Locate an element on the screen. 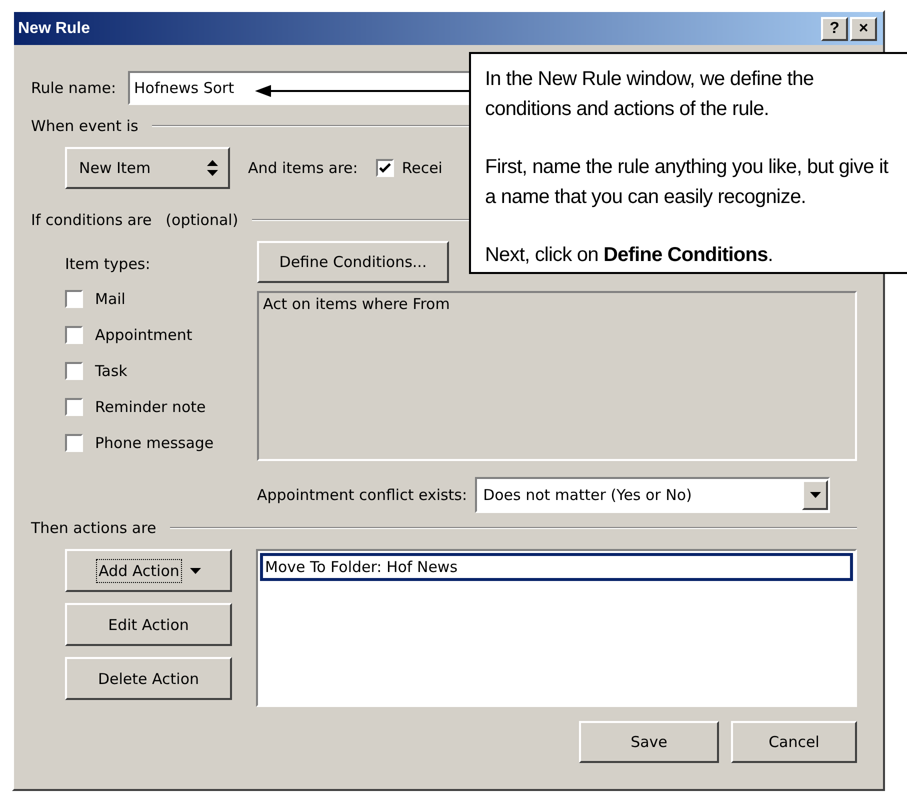 The image size is (907, 799). field-label: Appointment conflict exists: is located at coordinates (362, 495).